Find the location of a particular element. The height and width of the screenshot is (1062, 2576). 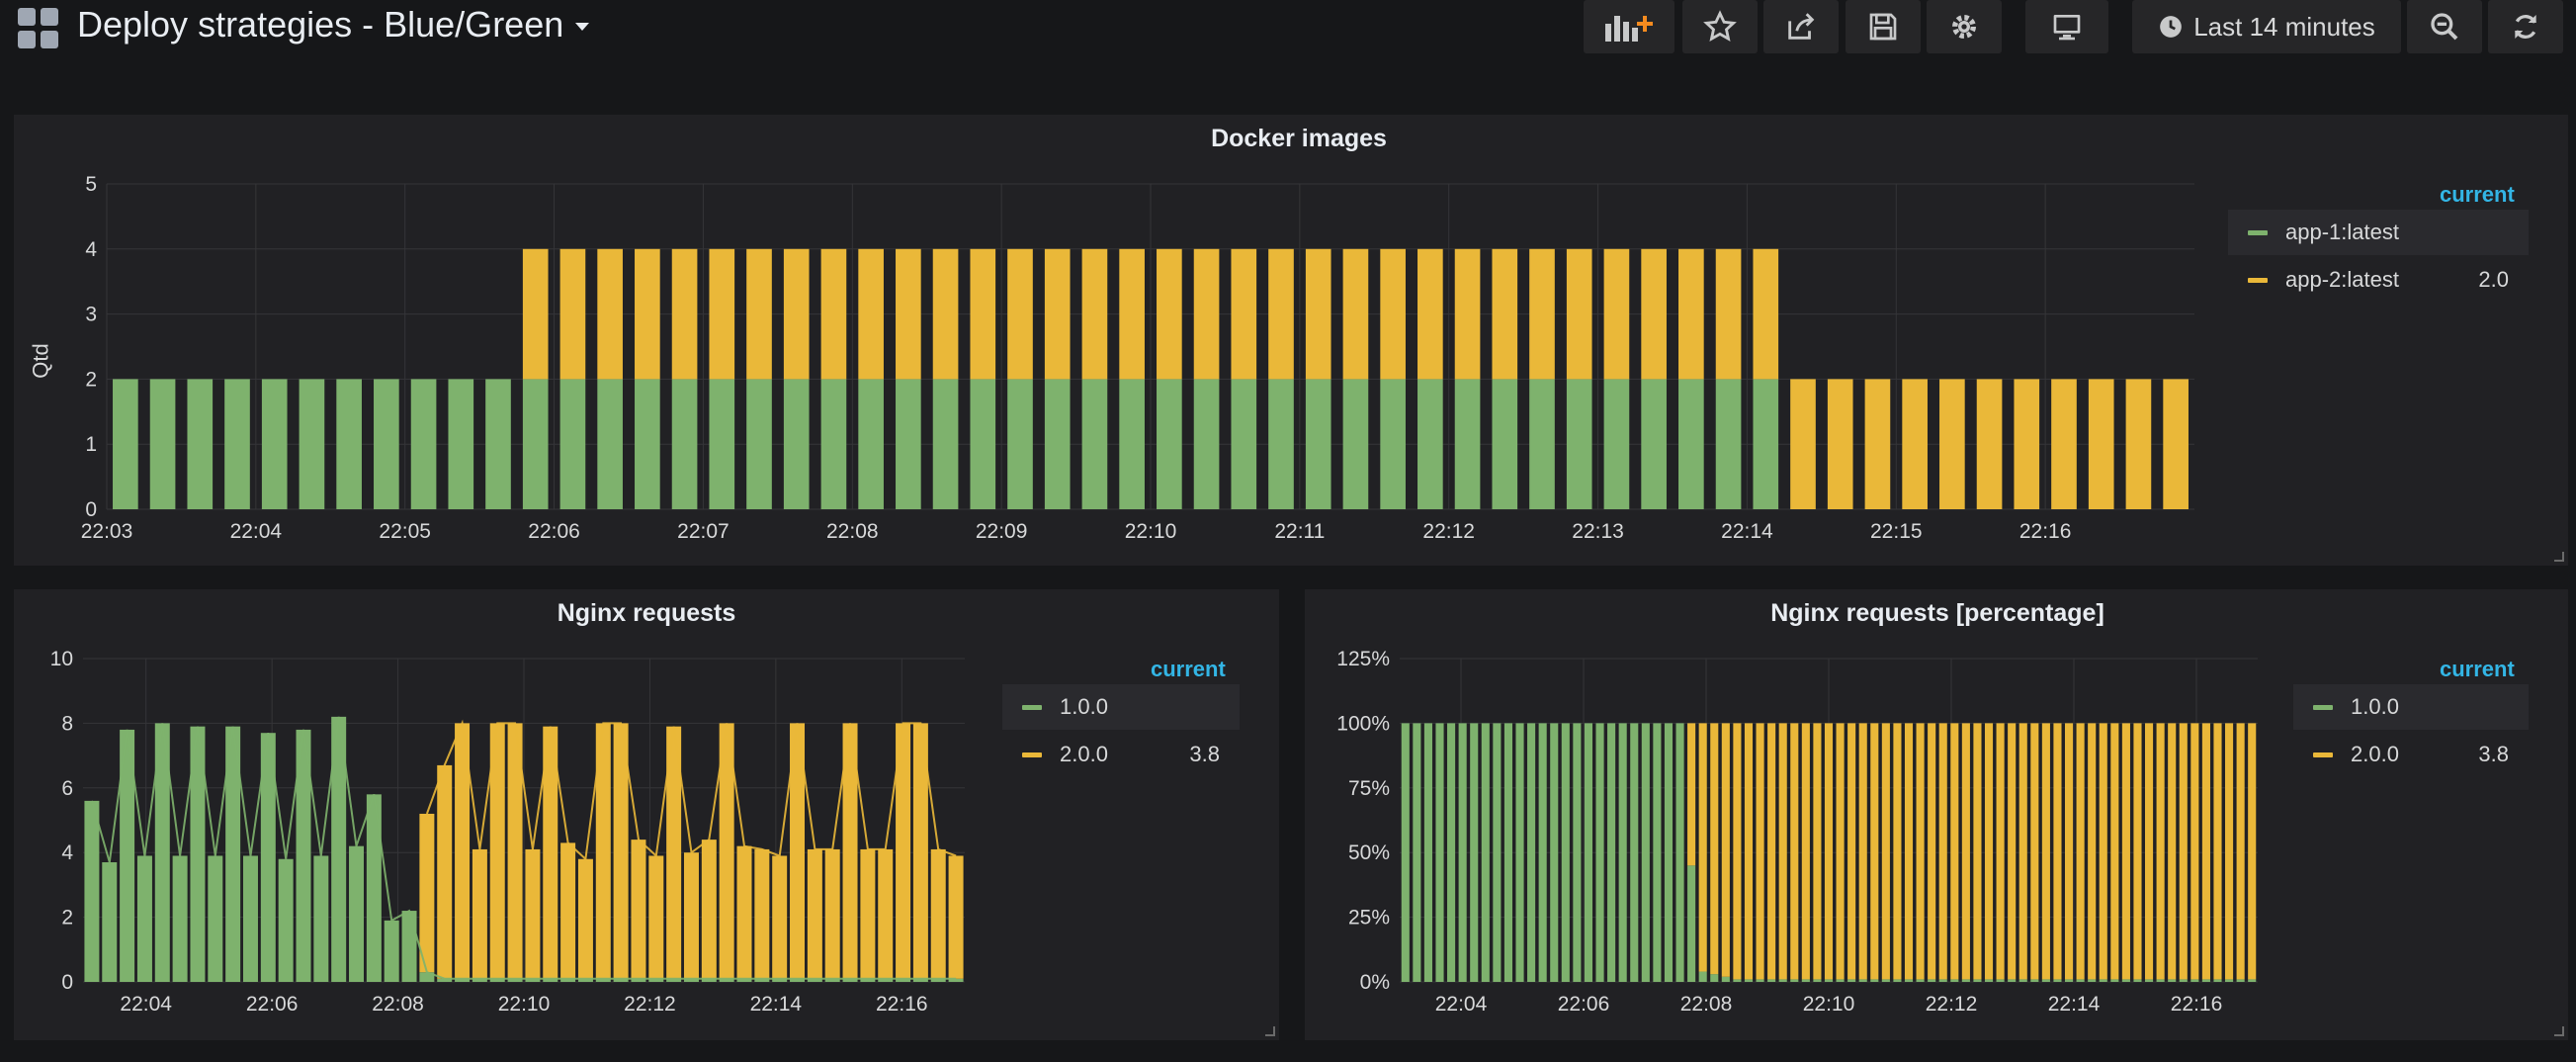

add-panel-button is located at coordinates (1629, 26).